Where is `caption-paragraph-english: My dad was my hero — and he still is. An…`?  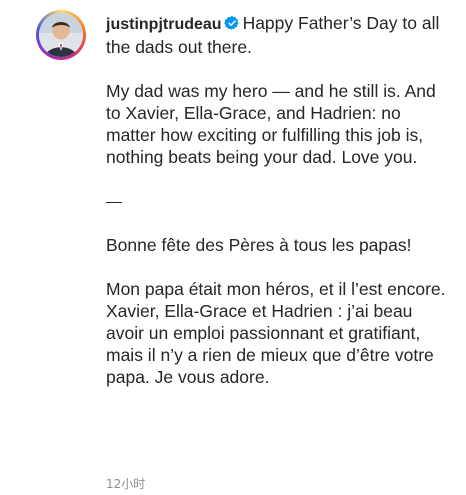 caption-paragraph-english: My dad was my hero — and he still is. An… is located at coordinates (271, 124).